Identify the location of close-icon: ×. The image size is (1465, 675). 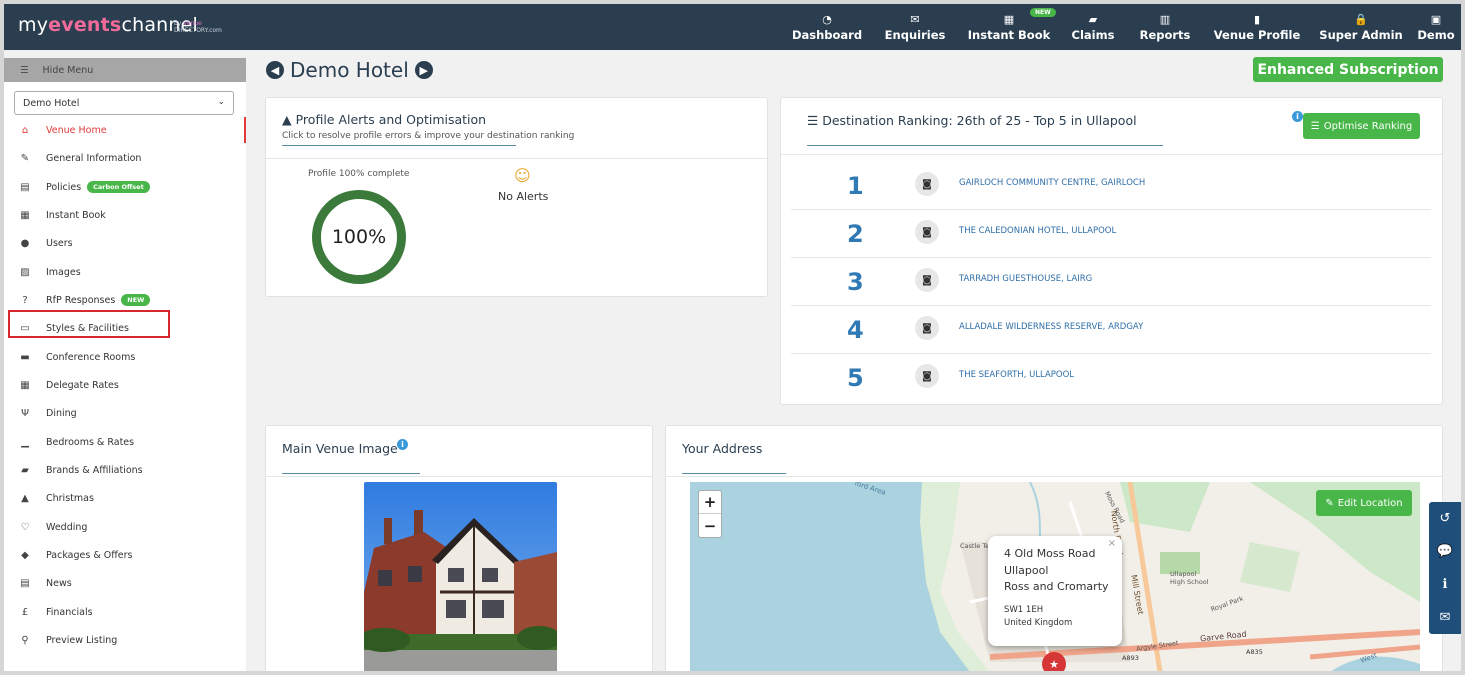
(1112, 543).